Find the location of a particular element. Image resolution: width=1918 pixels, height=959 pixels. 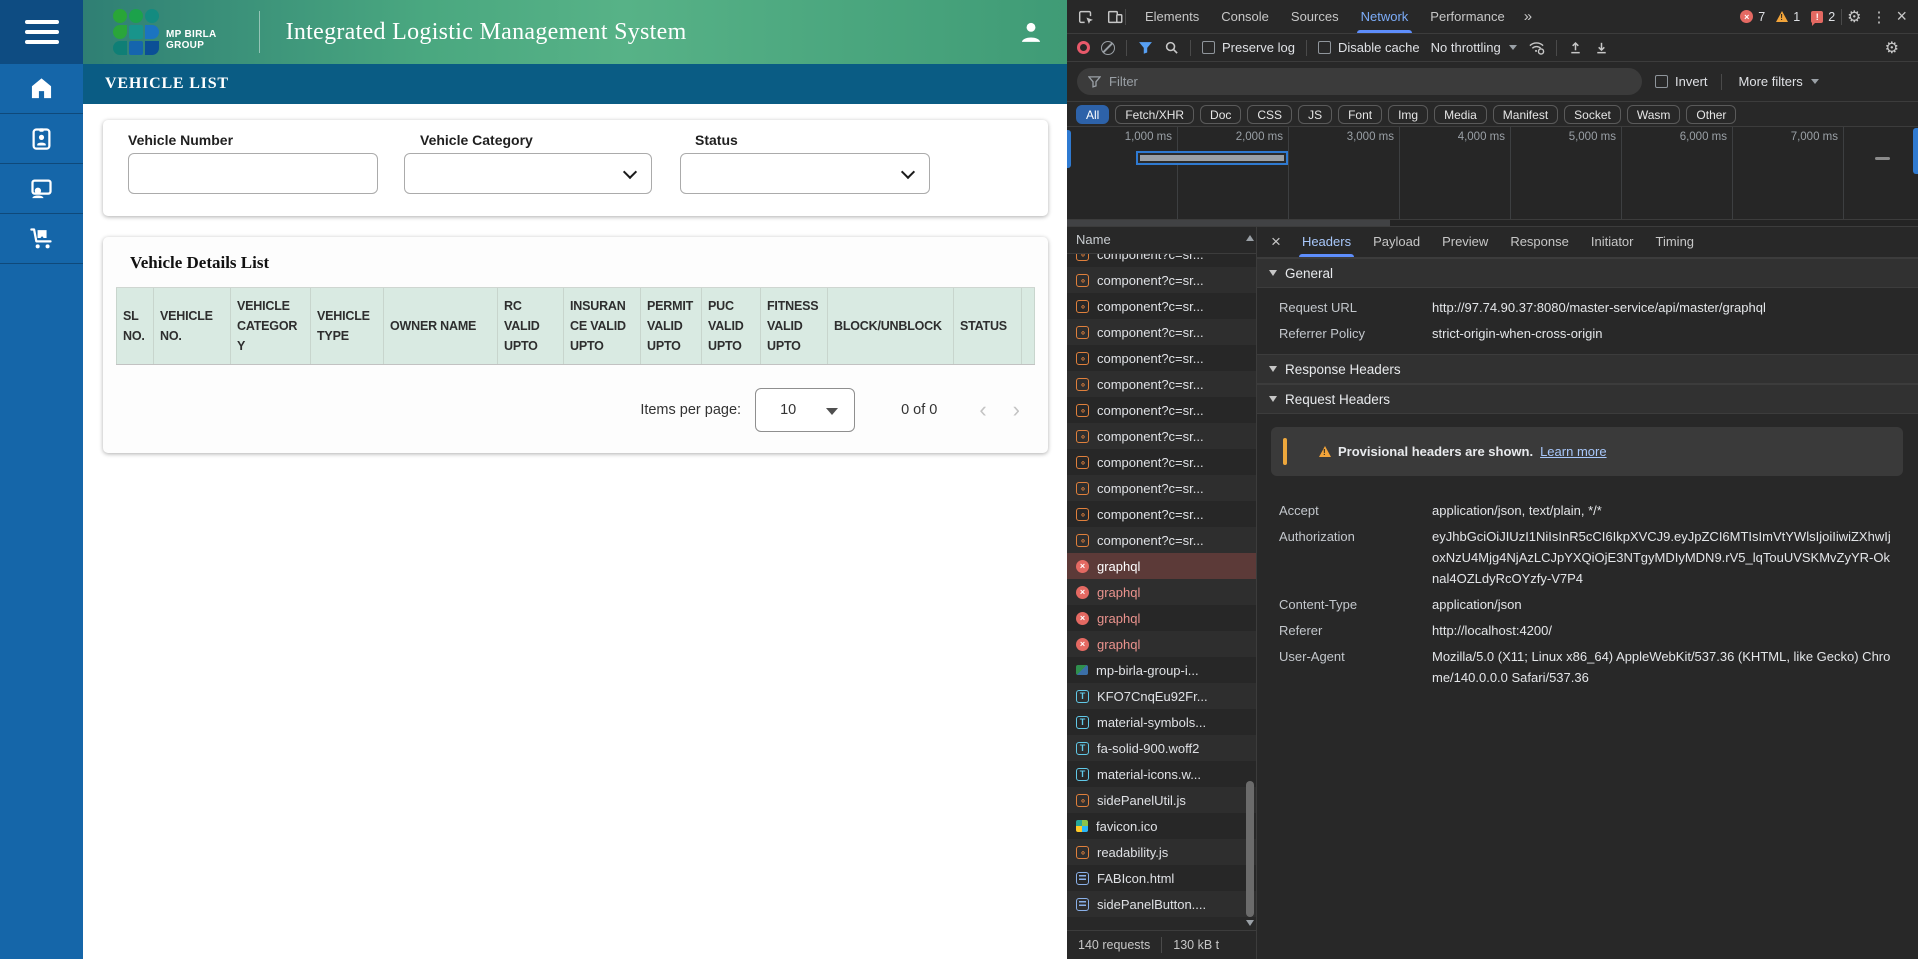

sidebar-item-badge is located at coordinates (41, 139).